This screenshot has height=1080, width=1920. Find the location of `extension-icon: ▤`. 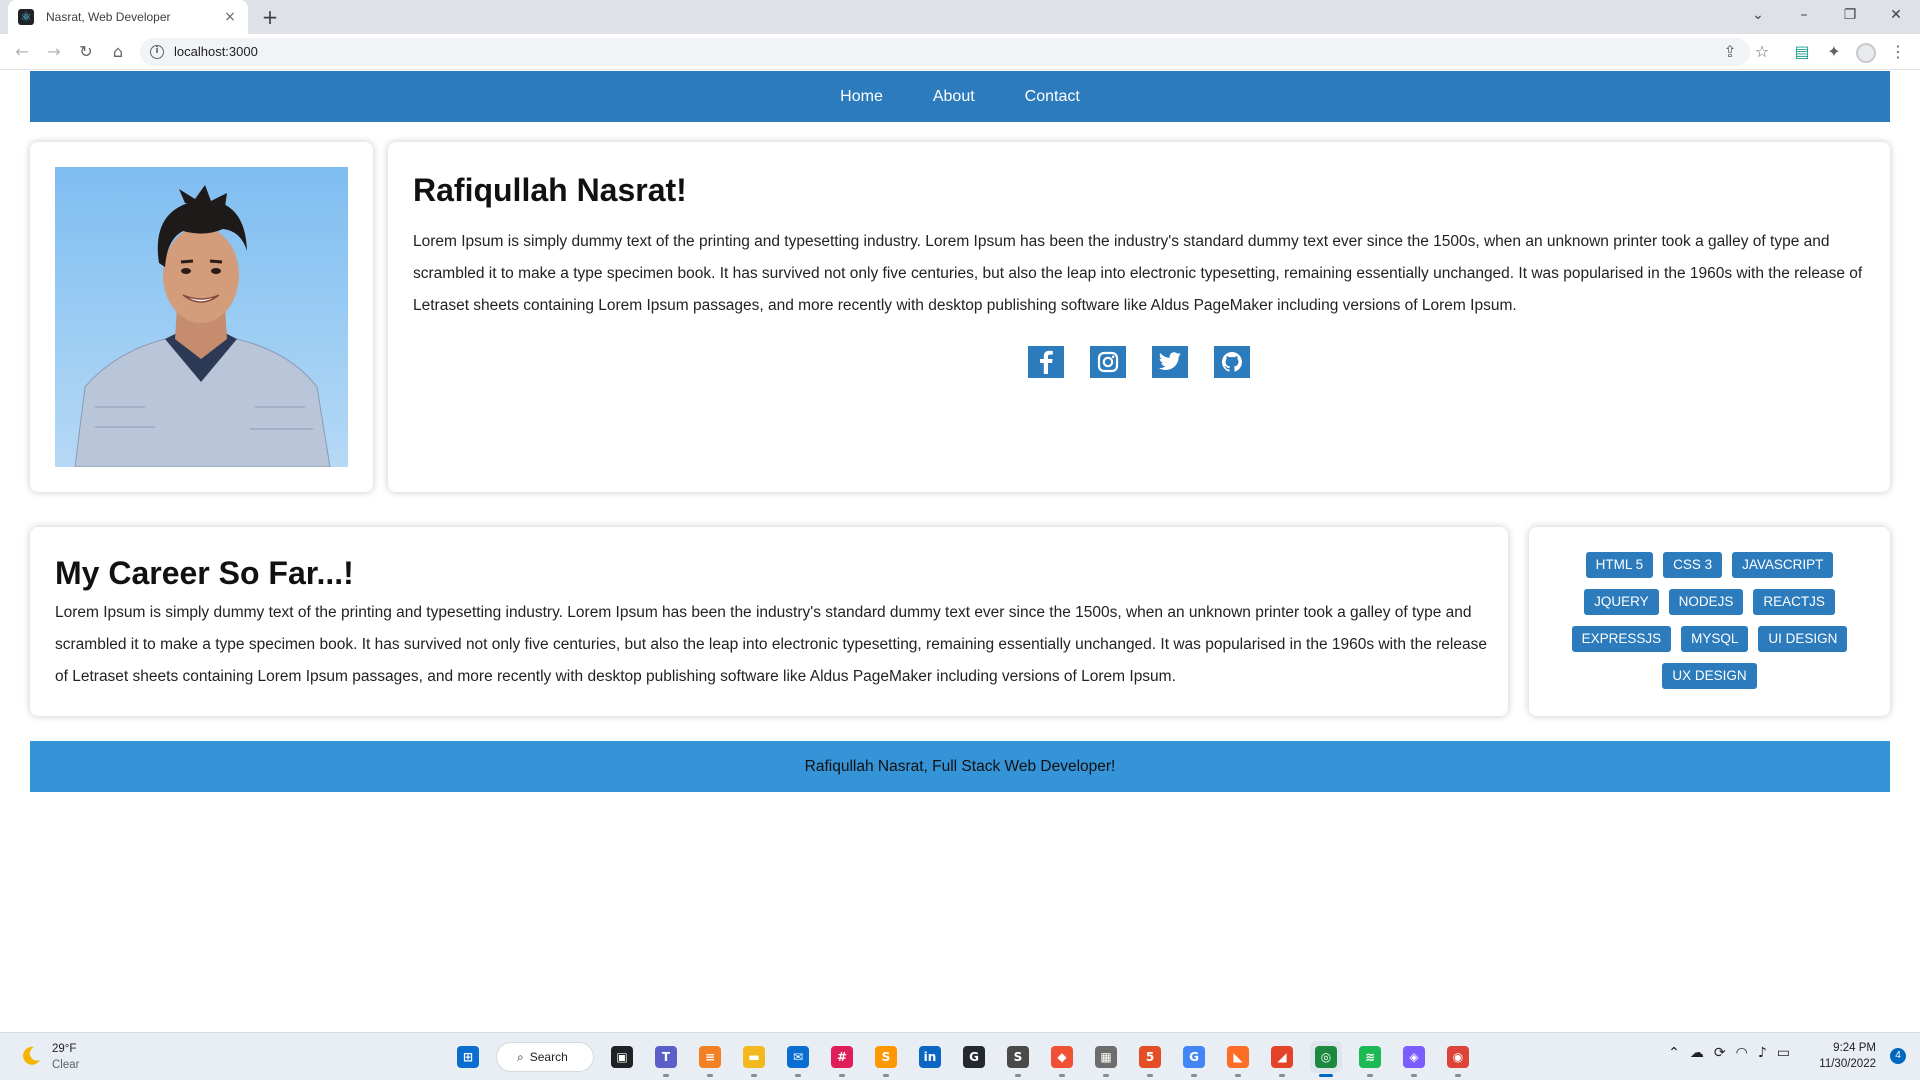

extension-icon: ▤ is located at coordinates (1802, 52).